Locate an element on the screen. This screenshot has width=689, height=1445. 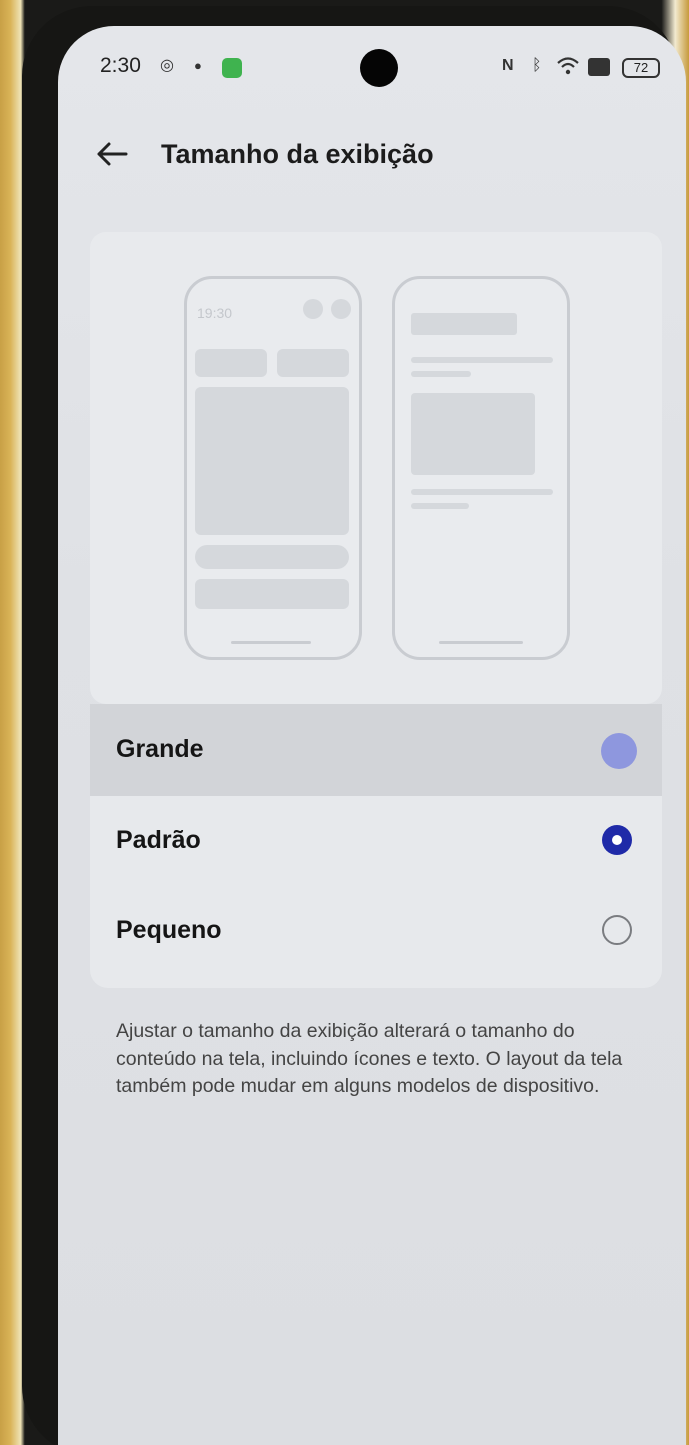
preview-content-mock is located at coordinates (481, 468).